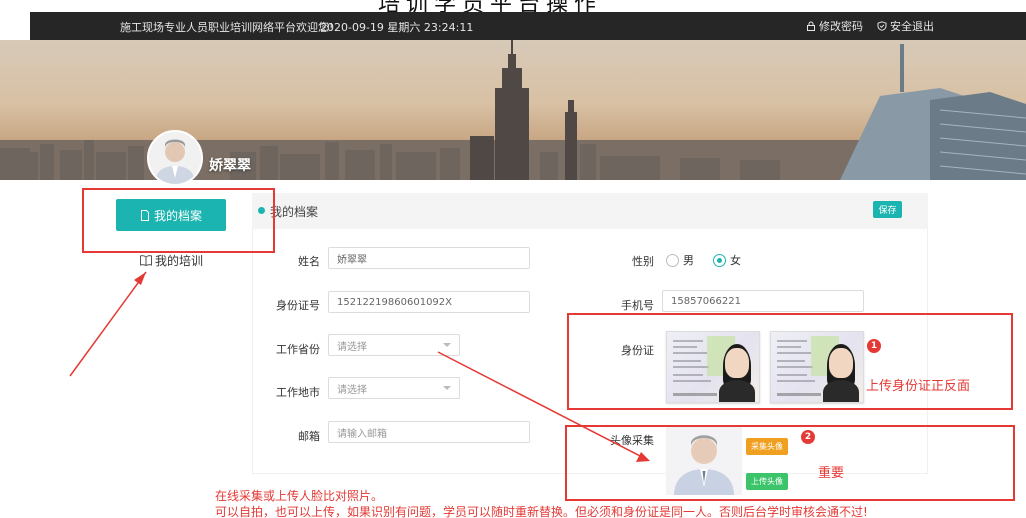  Describe the element at coordinates (178, 220) in the screenshot. I see `annotation-box-sidebar` at that location.